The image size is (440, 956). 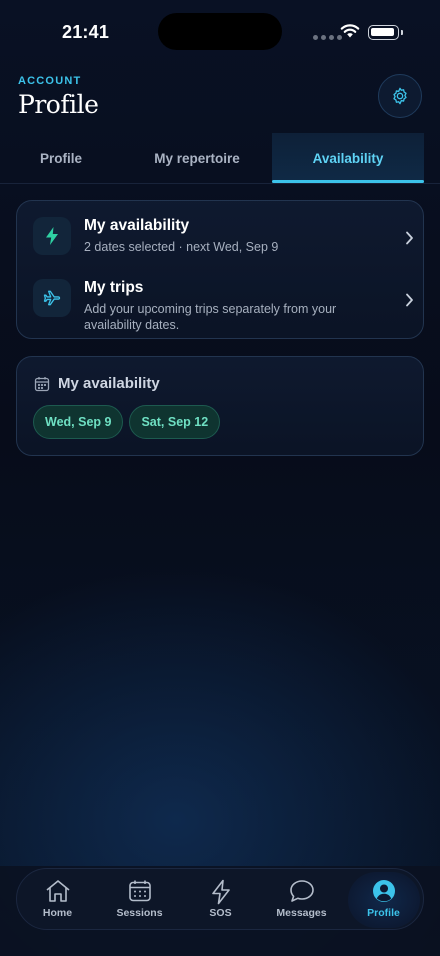 I want to click on chat-bubble-icon, so click(x=301, y=891).